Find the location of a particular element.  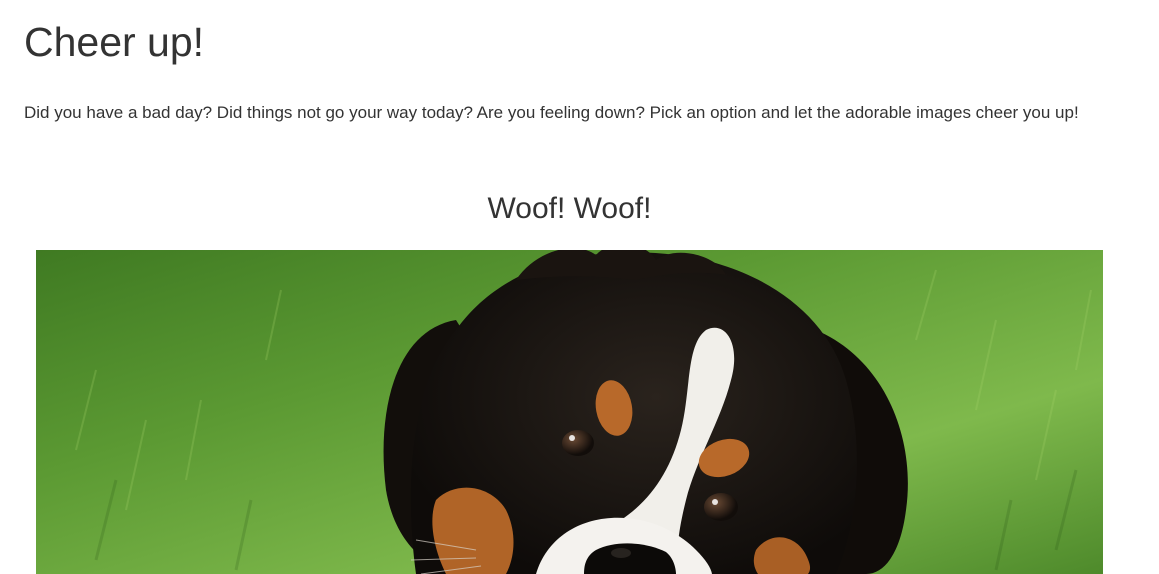

dog-eye-left is located at coordinates (578, 443).